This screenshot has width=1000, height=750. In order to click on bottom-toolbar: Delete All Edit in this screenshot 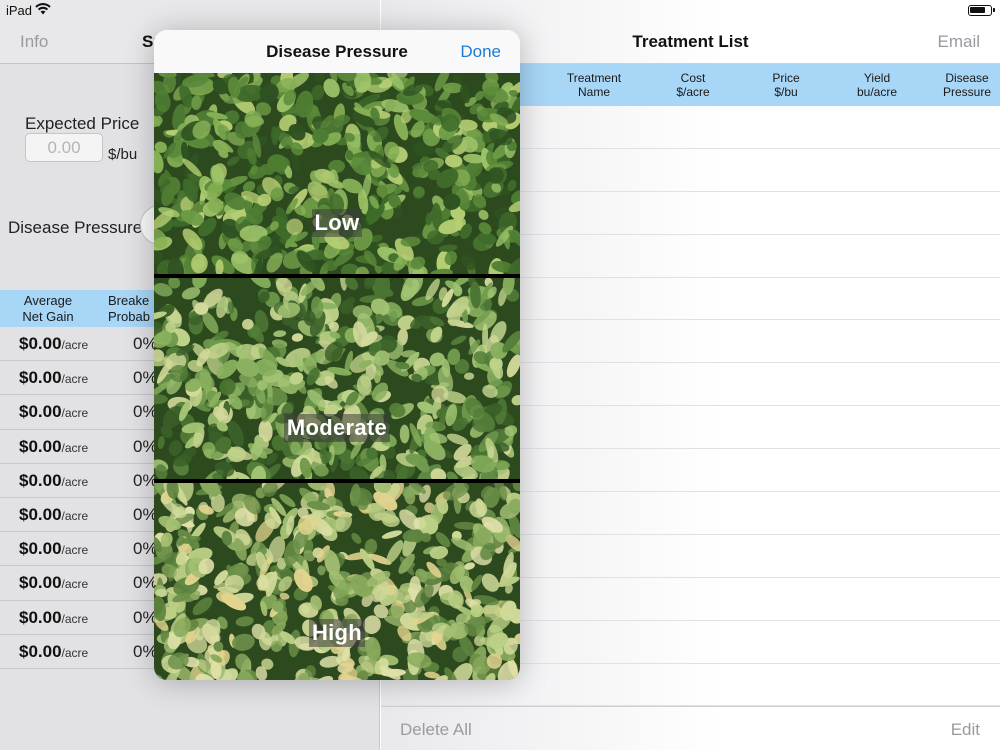, I will do `click(690, 728)`.